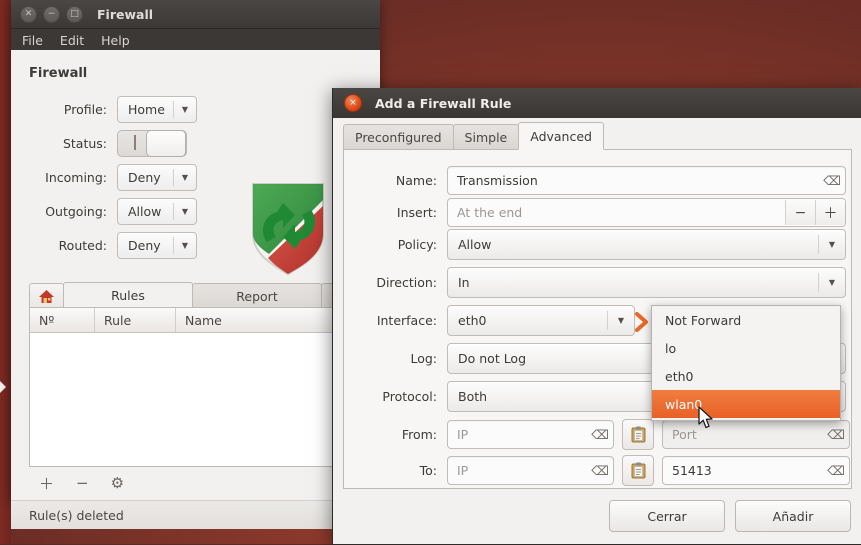  Describe the element at coordinates (463, 434) in the screenshot. I see `from-ip-placeholder: IP` at that location.